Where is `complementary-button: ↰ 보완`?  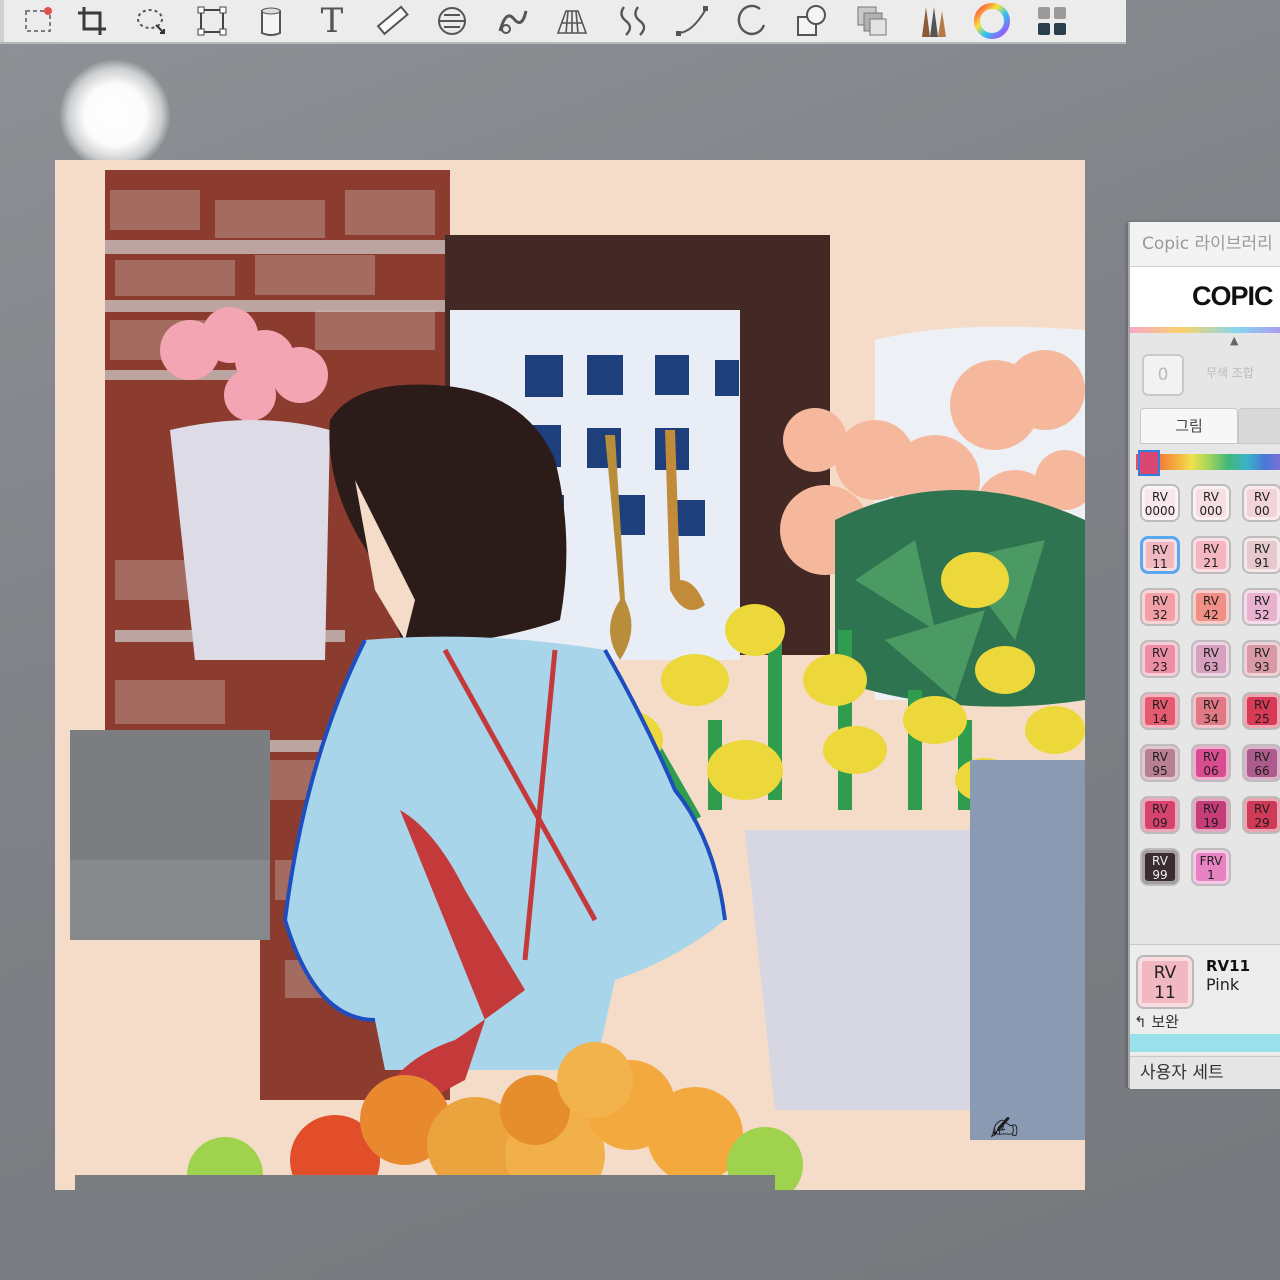 complementary-button: ↰ 보완 is located at coordinates (1156, 1021).